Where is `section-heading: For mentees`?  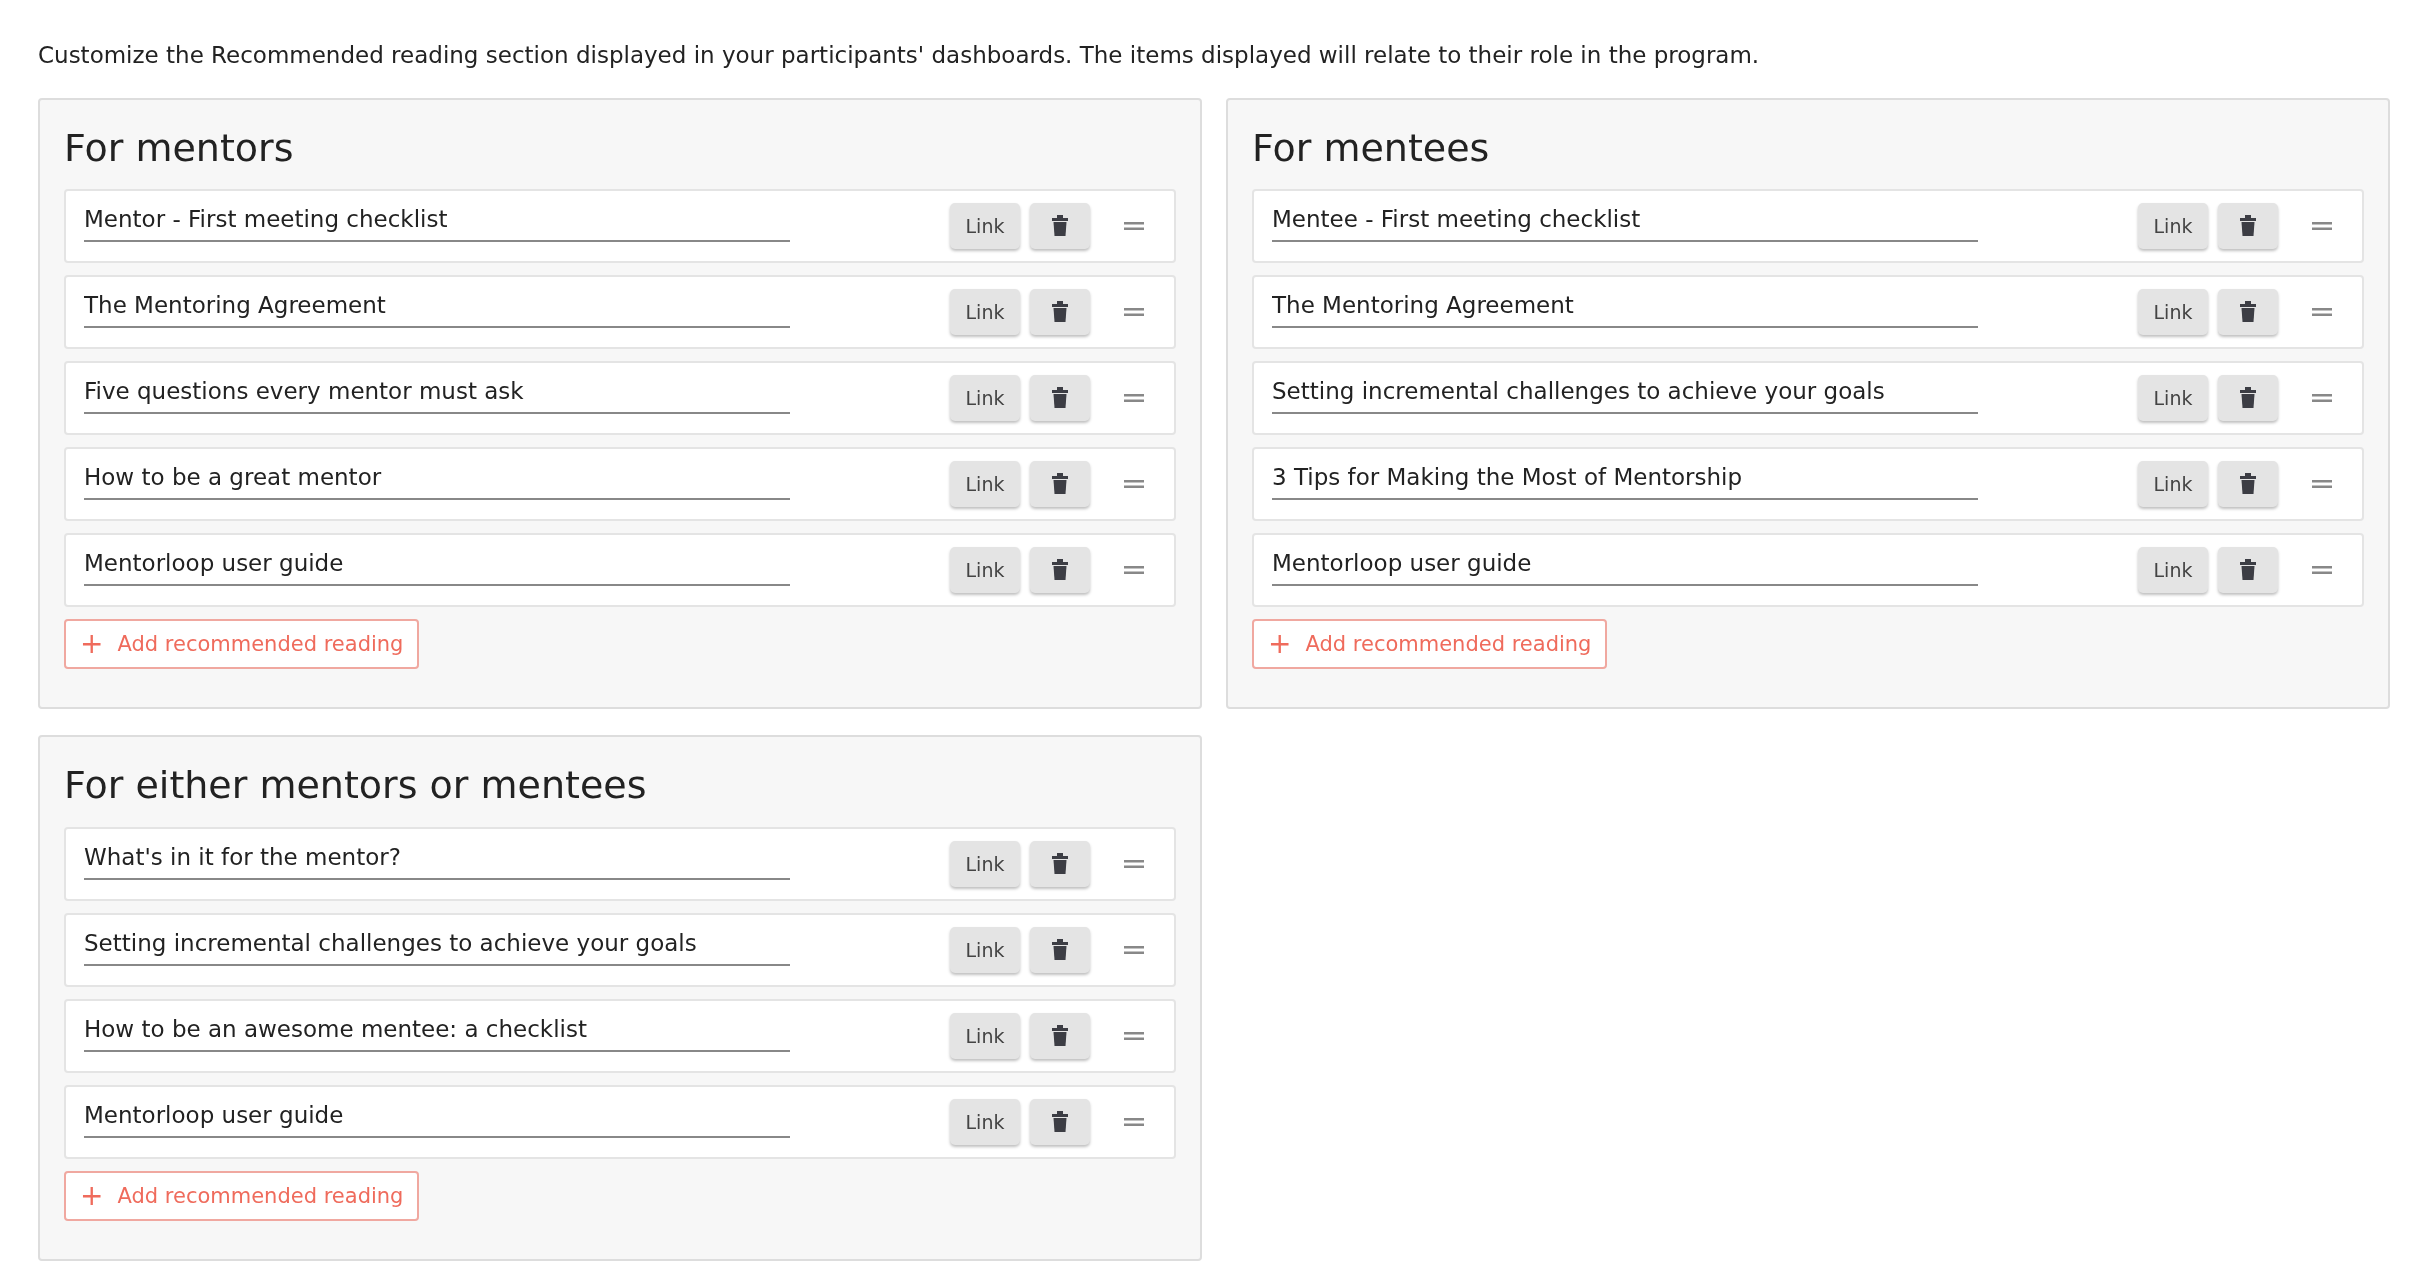
section-heading: For mentees is located at coordinates (1371, 148).